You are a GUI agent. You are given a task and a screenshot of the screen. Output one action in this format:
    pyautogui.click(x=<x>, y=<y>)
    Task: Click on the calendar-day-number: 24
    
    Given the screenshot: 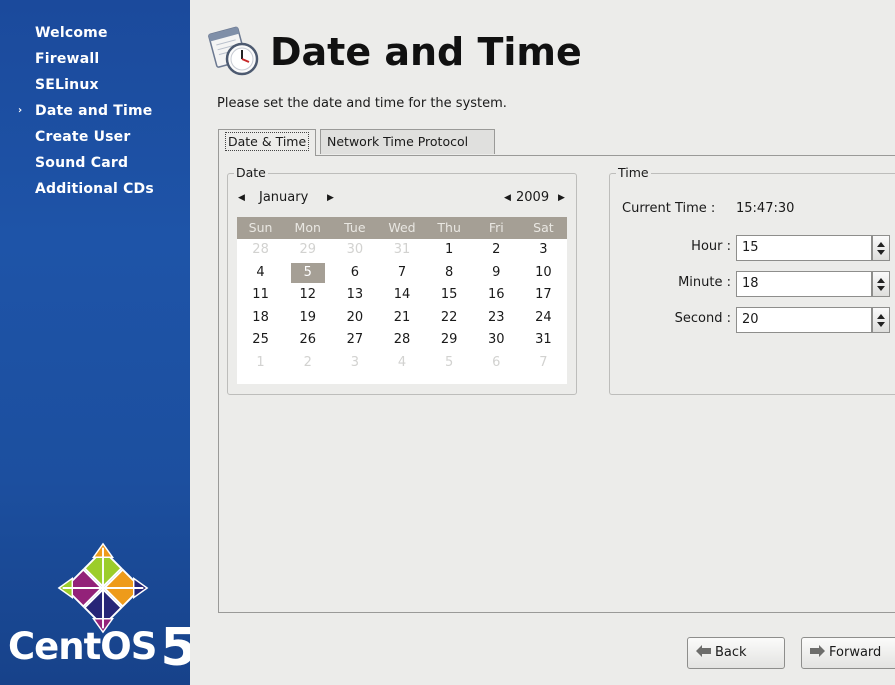 What is the action you would take?
    pyautogui.click(x=543, y=317)
    